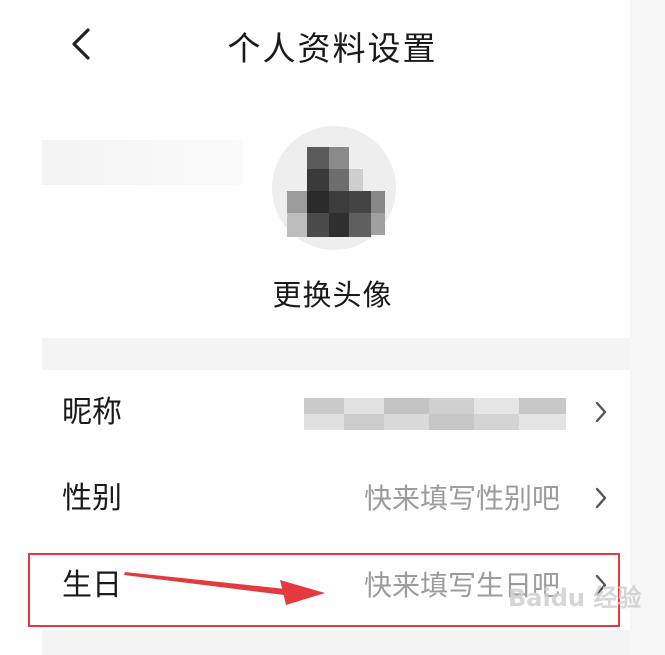 The image size is (665, 655). What do you see at coordinates (92, 412) in the screenshot?
I see `row-label: 昵称` at bounding box center [92, 412].